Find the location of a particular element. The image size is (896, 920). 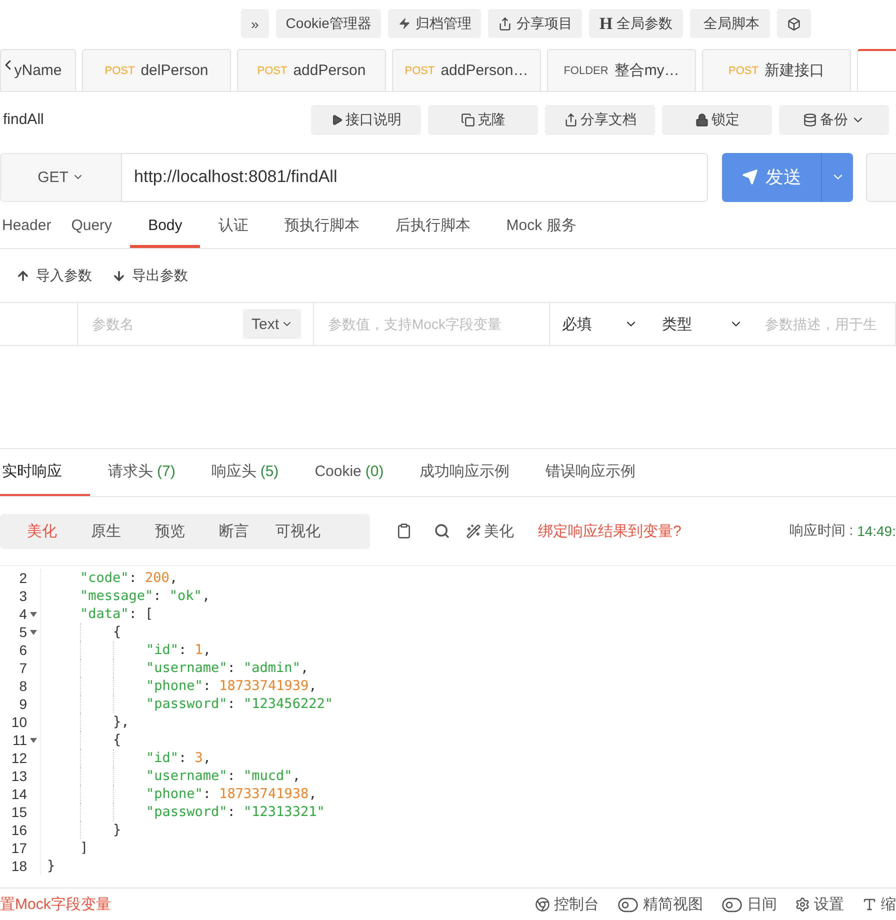

action-button: 锁定 is located at coordinates (717, 119).